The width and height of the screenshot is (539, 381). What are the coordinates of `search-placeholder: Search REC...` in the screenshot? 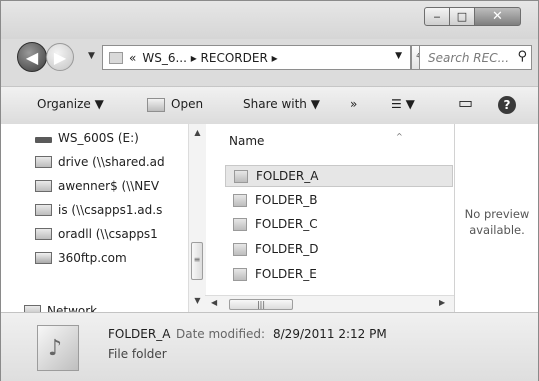 It's located at (469, 58).